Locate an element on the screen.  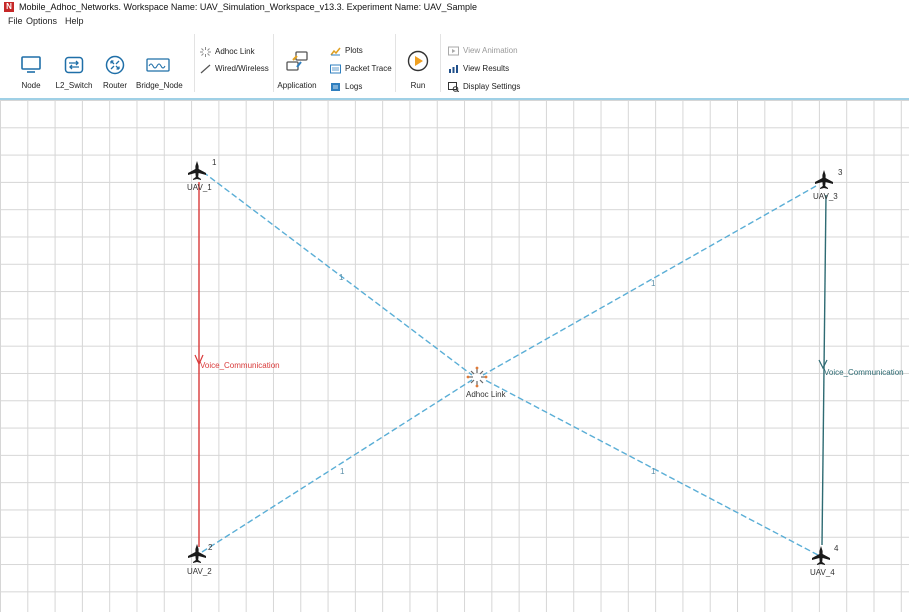
packet-trace-label: Packet Trace is located at coordinates (368, 68).